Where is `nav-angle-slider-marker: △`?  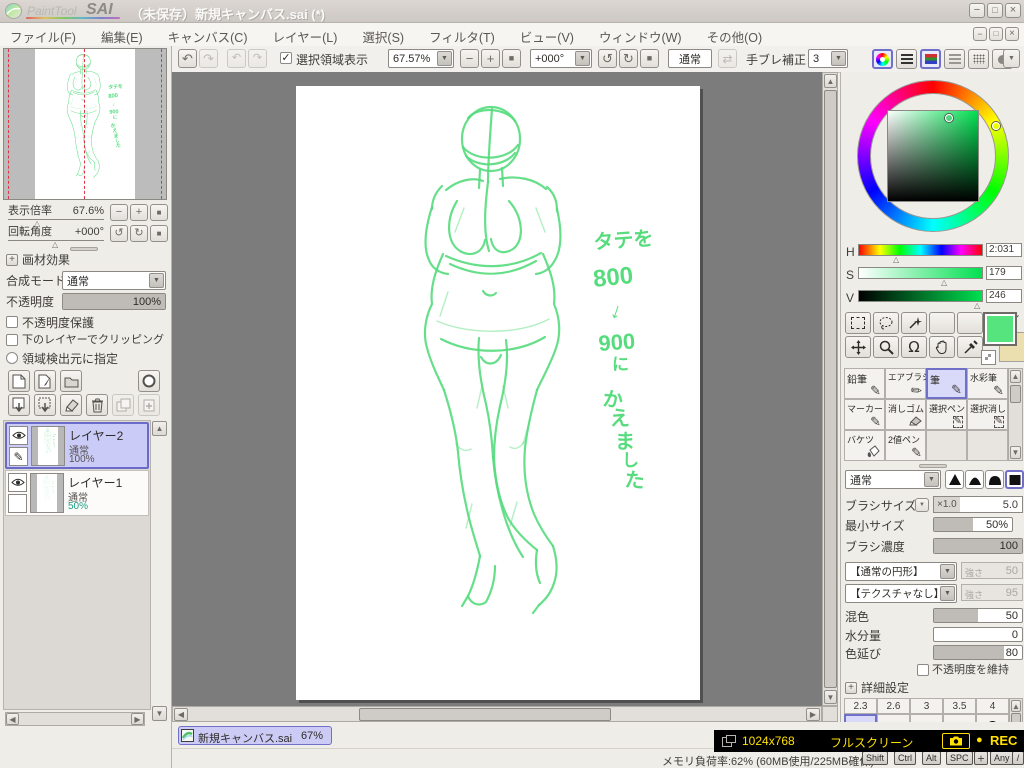
nav-angle-slider-marker: △ is located at coordinates (55, 245).